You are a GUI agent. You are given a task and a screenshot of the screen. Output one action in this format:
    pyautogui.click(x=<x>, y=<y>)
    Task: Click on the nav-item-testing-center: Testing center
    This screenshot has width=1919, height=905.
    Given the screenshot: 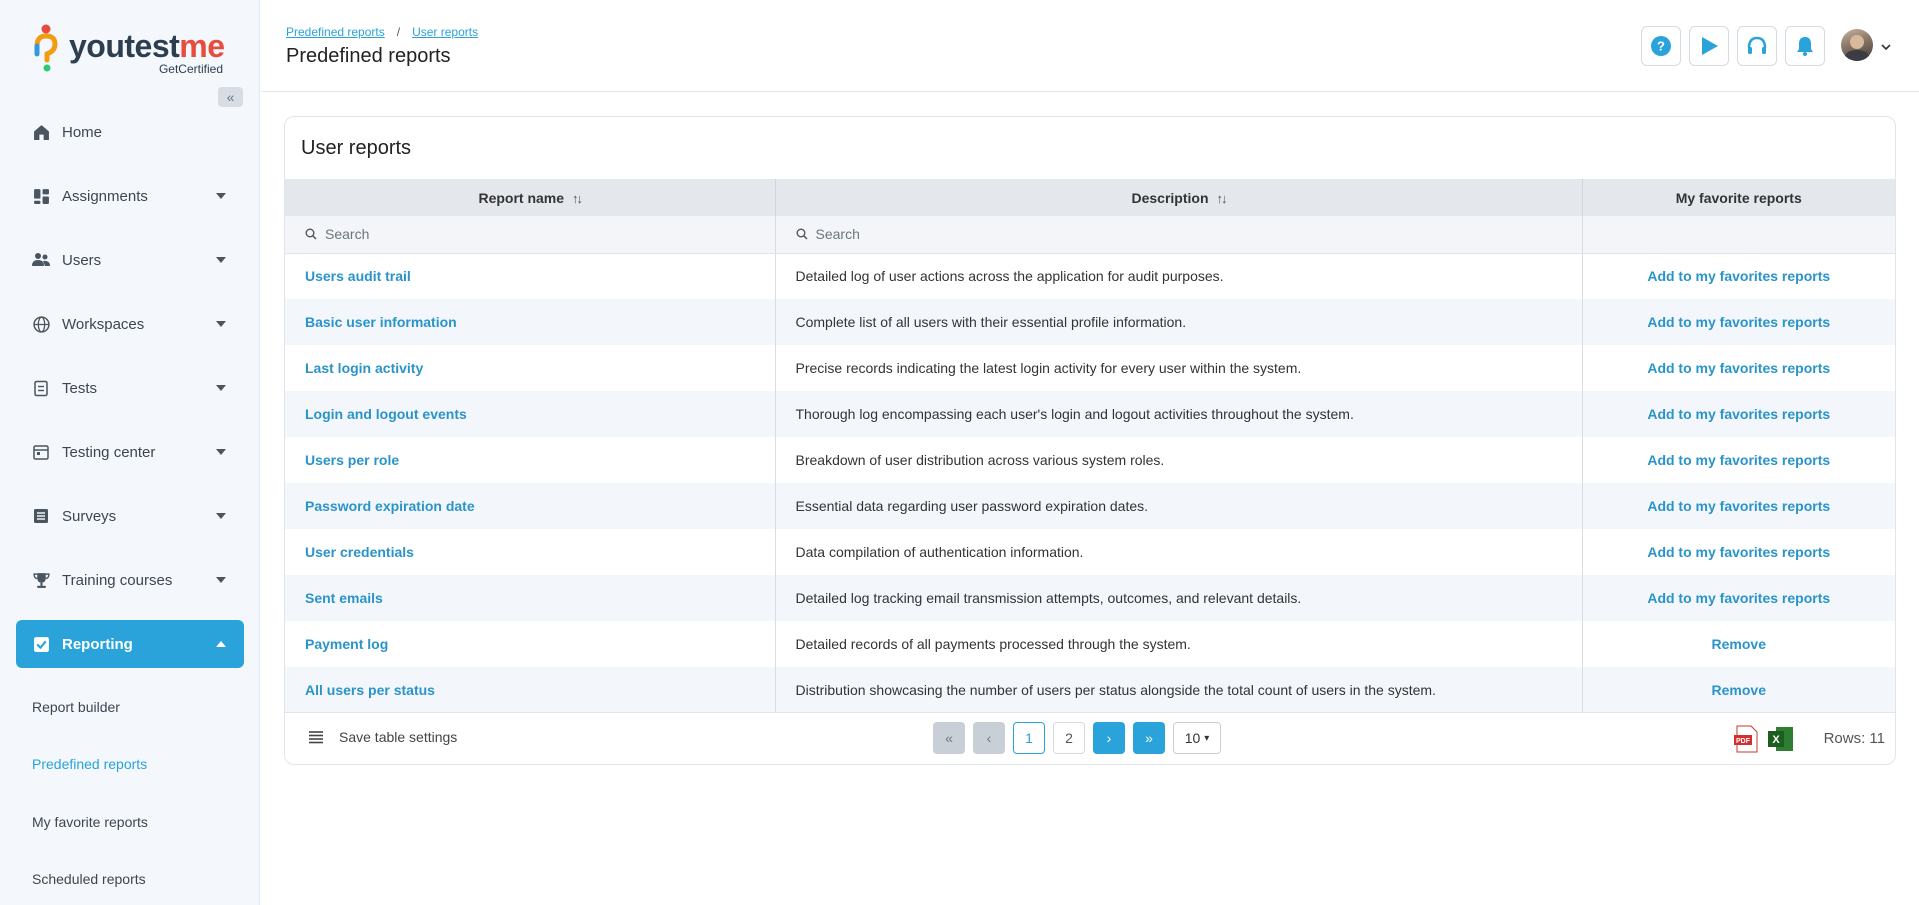 What is the action you would take?
    pyautogui.click(x=130, y=452)
    